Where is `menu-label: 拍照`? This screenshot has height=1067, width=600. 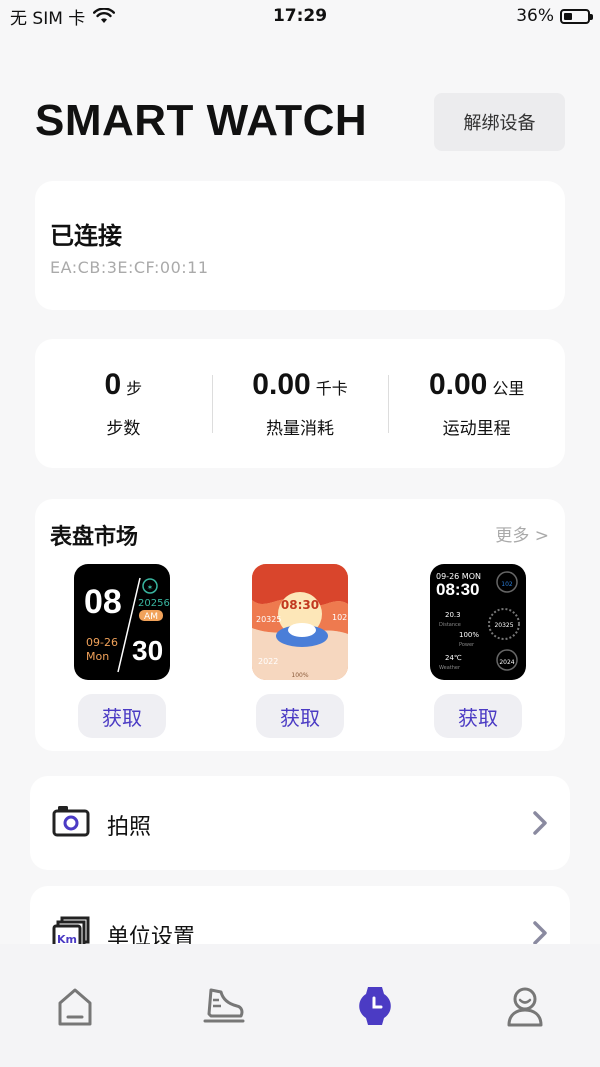 menu-label: 拍照 is located at coordinates (129, 827).